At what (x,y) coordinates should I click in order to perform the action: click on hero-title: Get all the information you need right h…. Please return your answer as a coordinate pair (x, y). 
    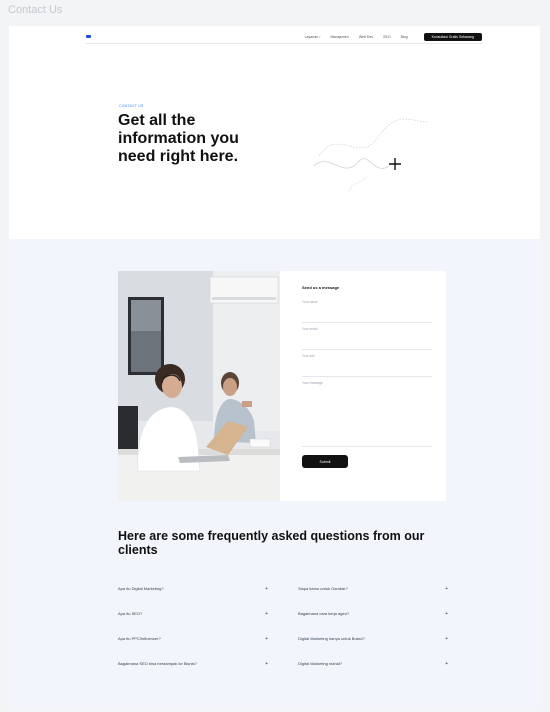
    Looking at the image, I should click on (178, 138).